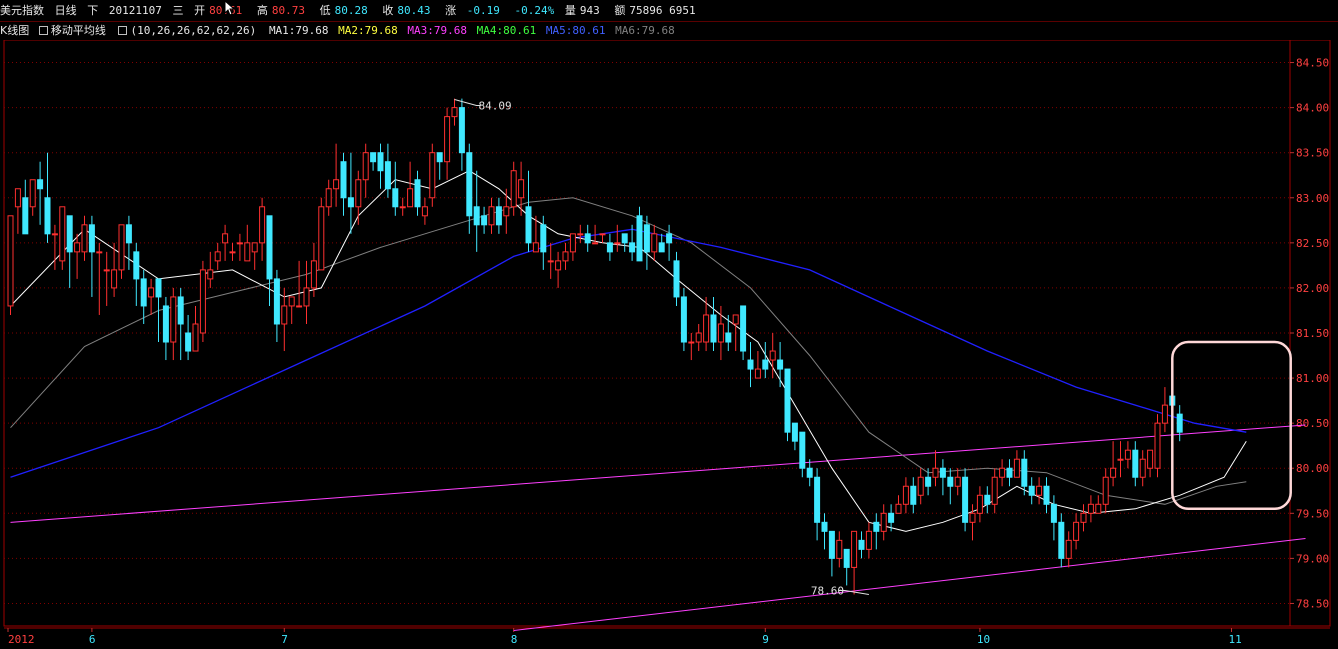 This screenshot has height=649, width=1338. Describe the element at coordinates (73, 30) in the screenshot. I see `ma-indicator-toggle: 移动平均线` at that location.